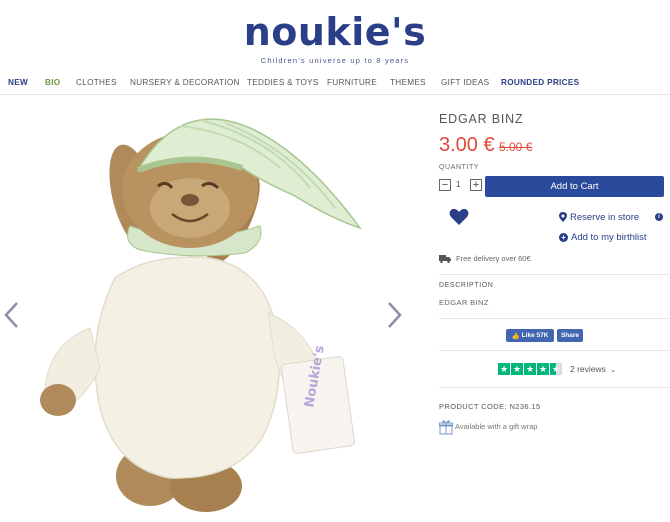 The height and width of the screenshot is (522, 670). Describe the element at coordinates (540, 82) in the screenshot. I see `nav-item-rounded-prices: ROUNDED PRICES` at that location.